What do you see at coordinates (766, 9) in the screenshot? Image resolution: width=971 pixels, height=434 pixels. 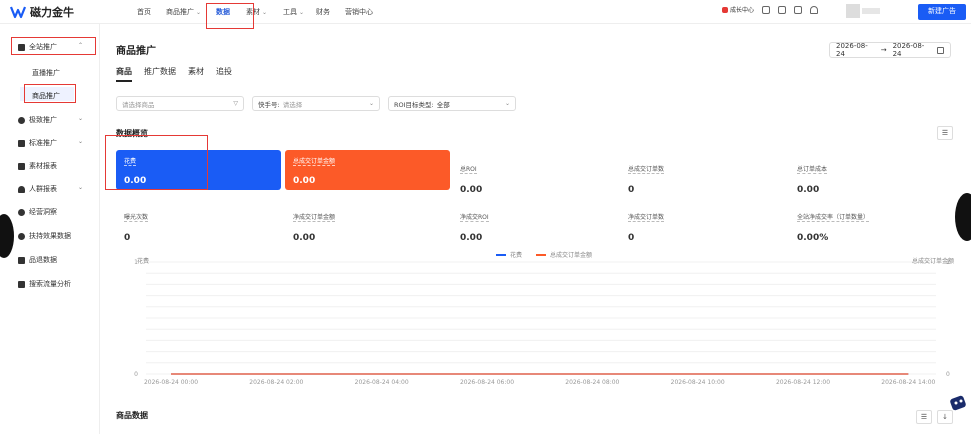 I see `settings-icon` at bounding box center [766, 9].